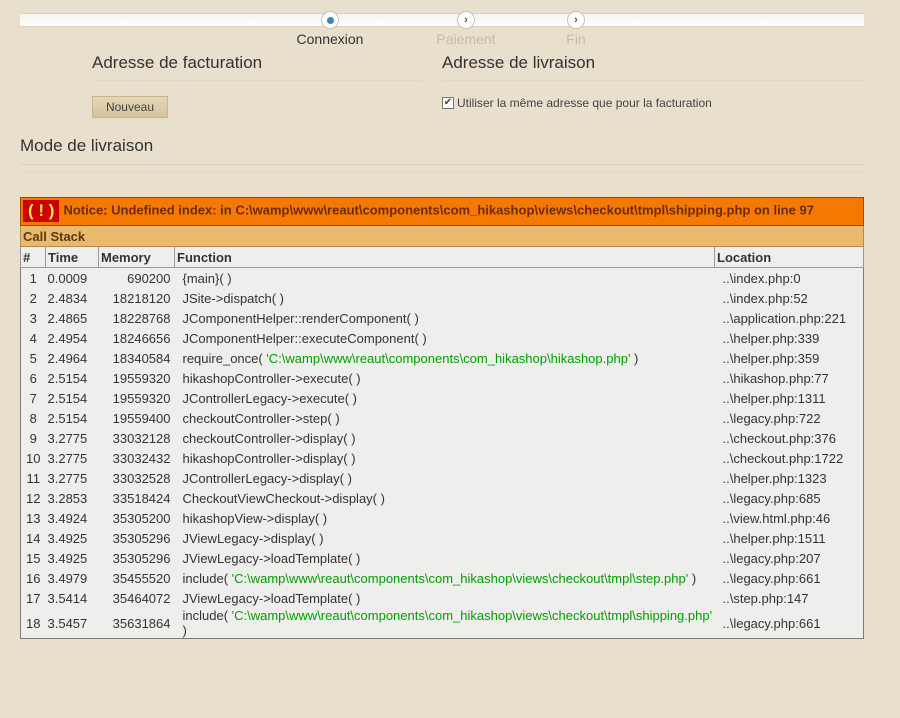 The height and width of the screenshot is (718, 900). Describe the element at coordinates (33, 257) in the screenshot. I see `col-header-number: #` at that location.